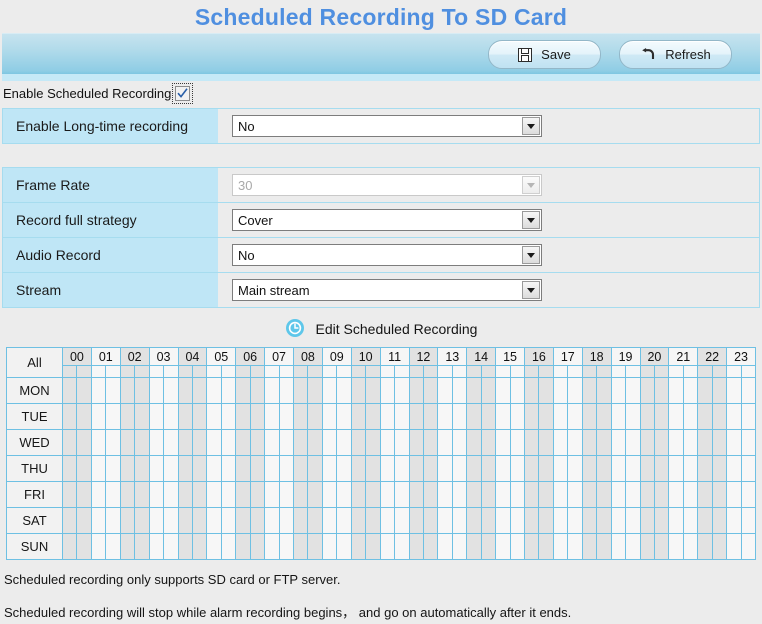 This screenshot has height=624, width=762. Describe the element at coordinates (34, 468) in the screenshot. I see `schedule-day-label: THU` at that location.